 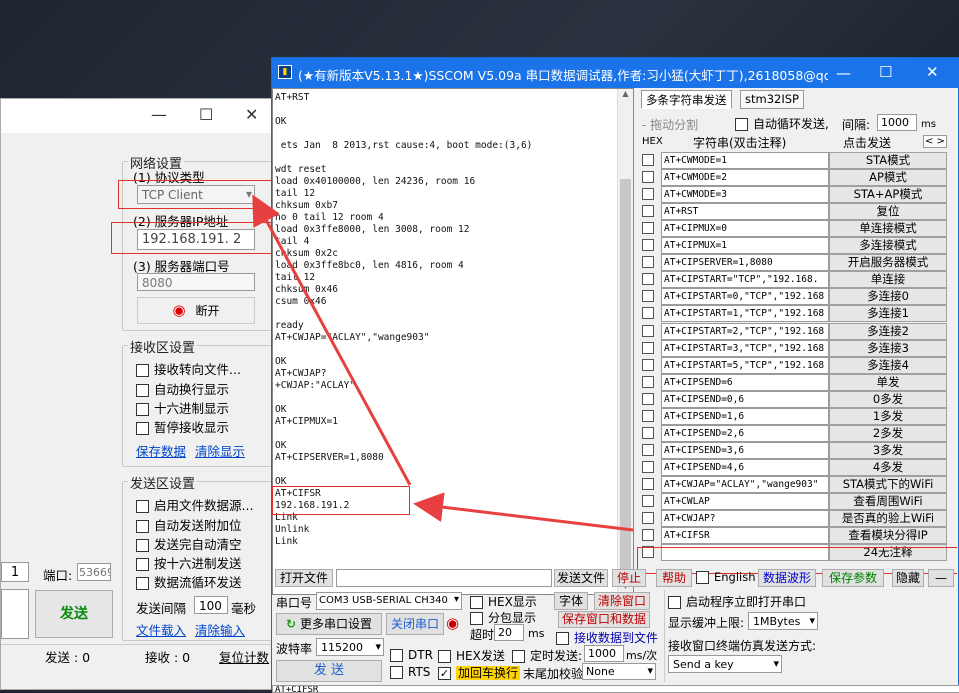 What do you see at coordinates (332, 340) in the screenshot?
I see `arrow-to-ip` at bounding box center [332, 340].